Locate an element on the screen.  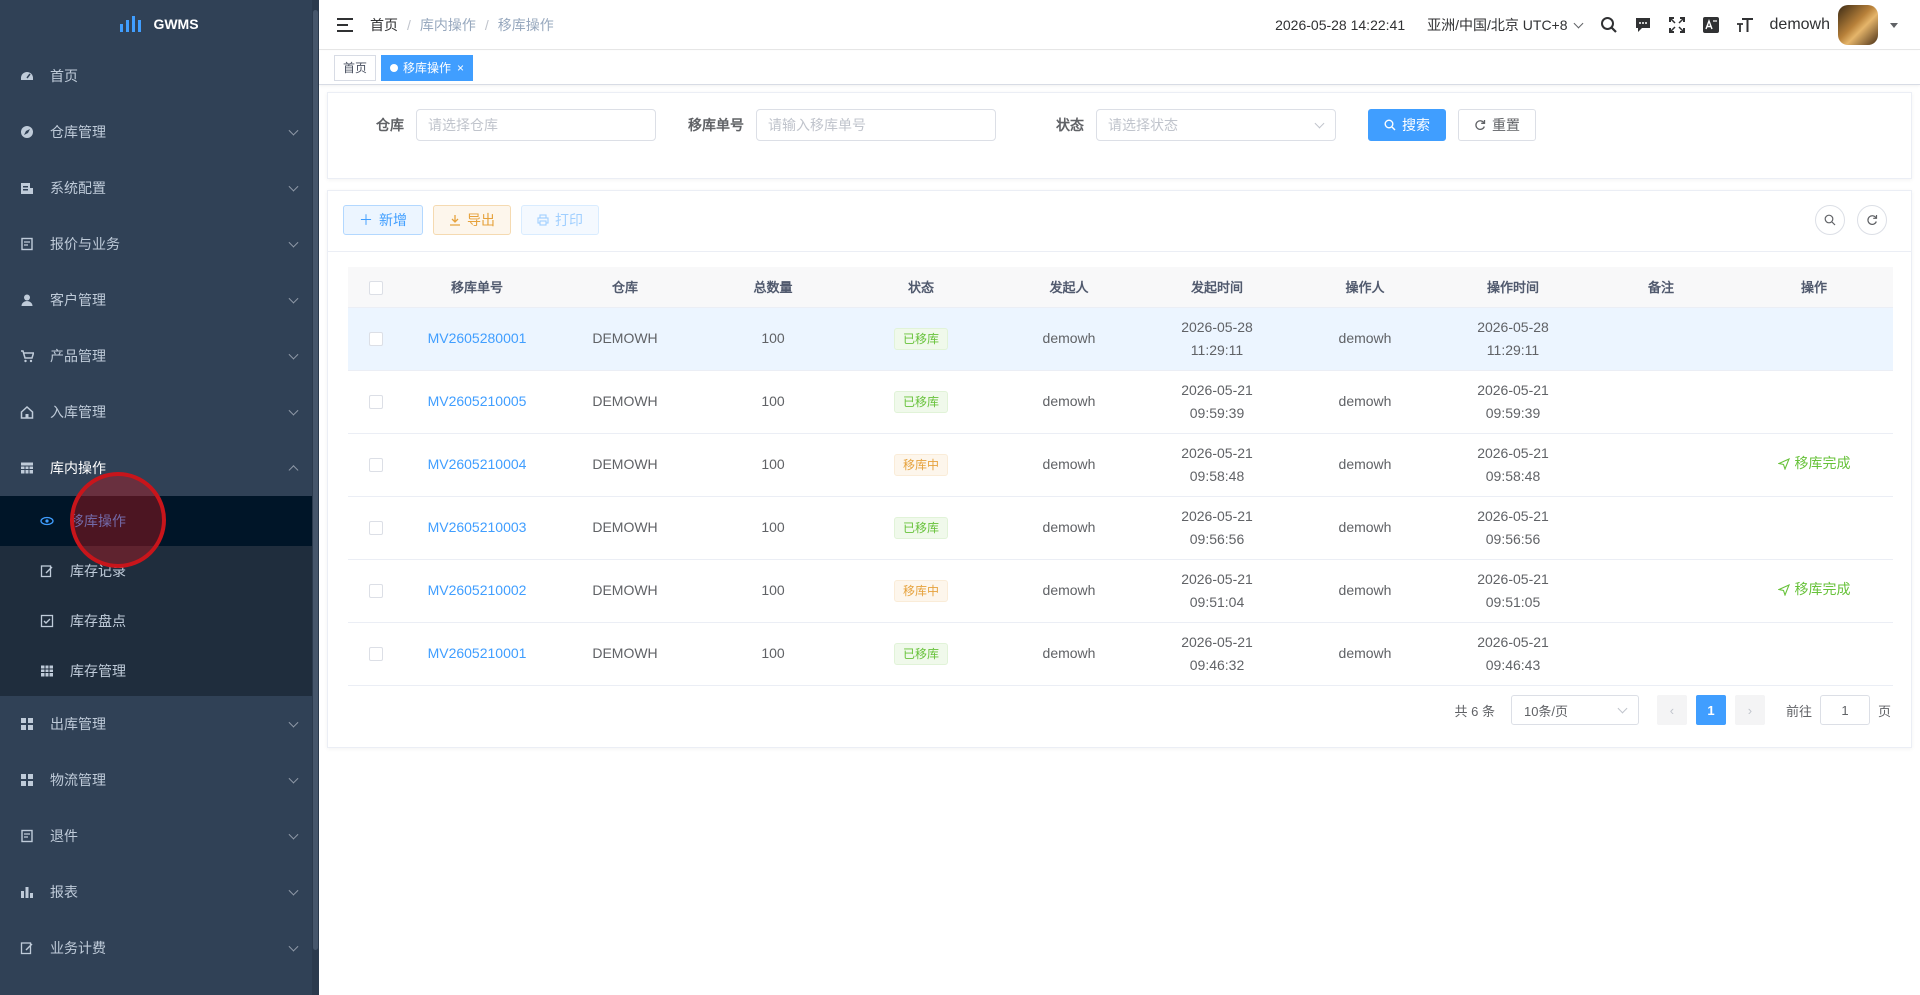
order-number-link: MV2605210001 is located at coordinates (477, 653).